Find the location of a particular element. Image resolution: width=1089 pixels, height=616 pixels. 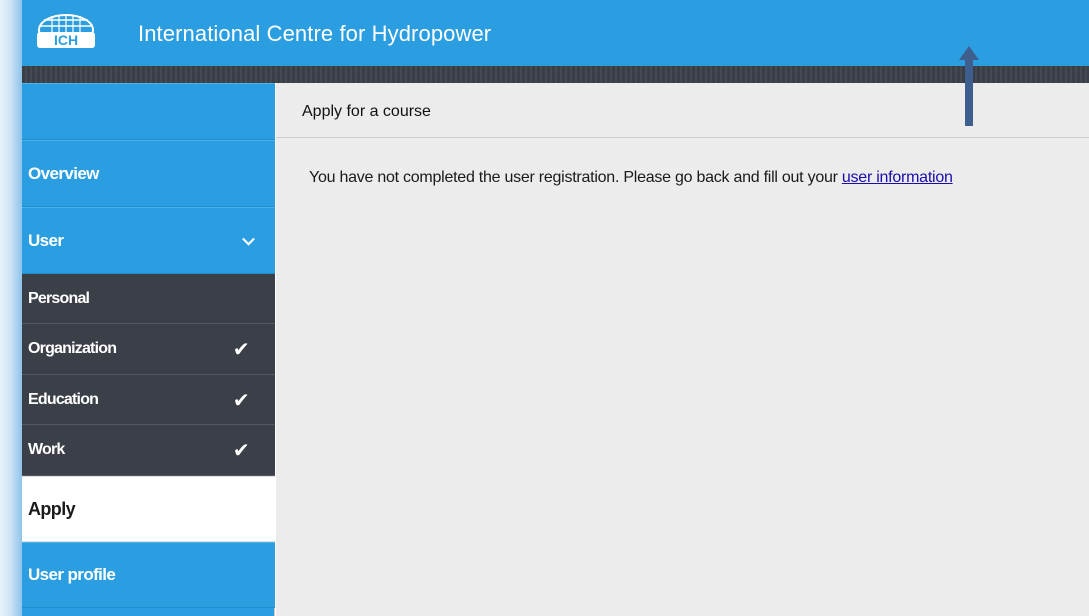

logo-text: ICH is located at coordinates (66, 40).